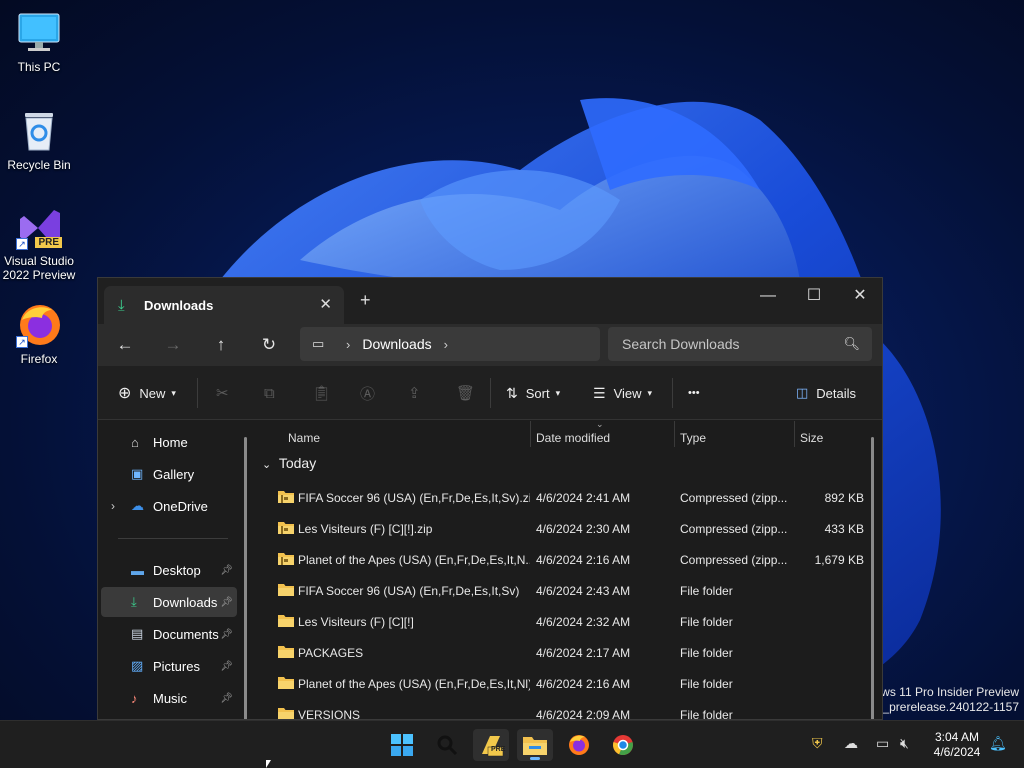 This screenshot has height=768, width=1024. I want to click on sidebar-item-home: ⌂ Home, so click(169, 442).